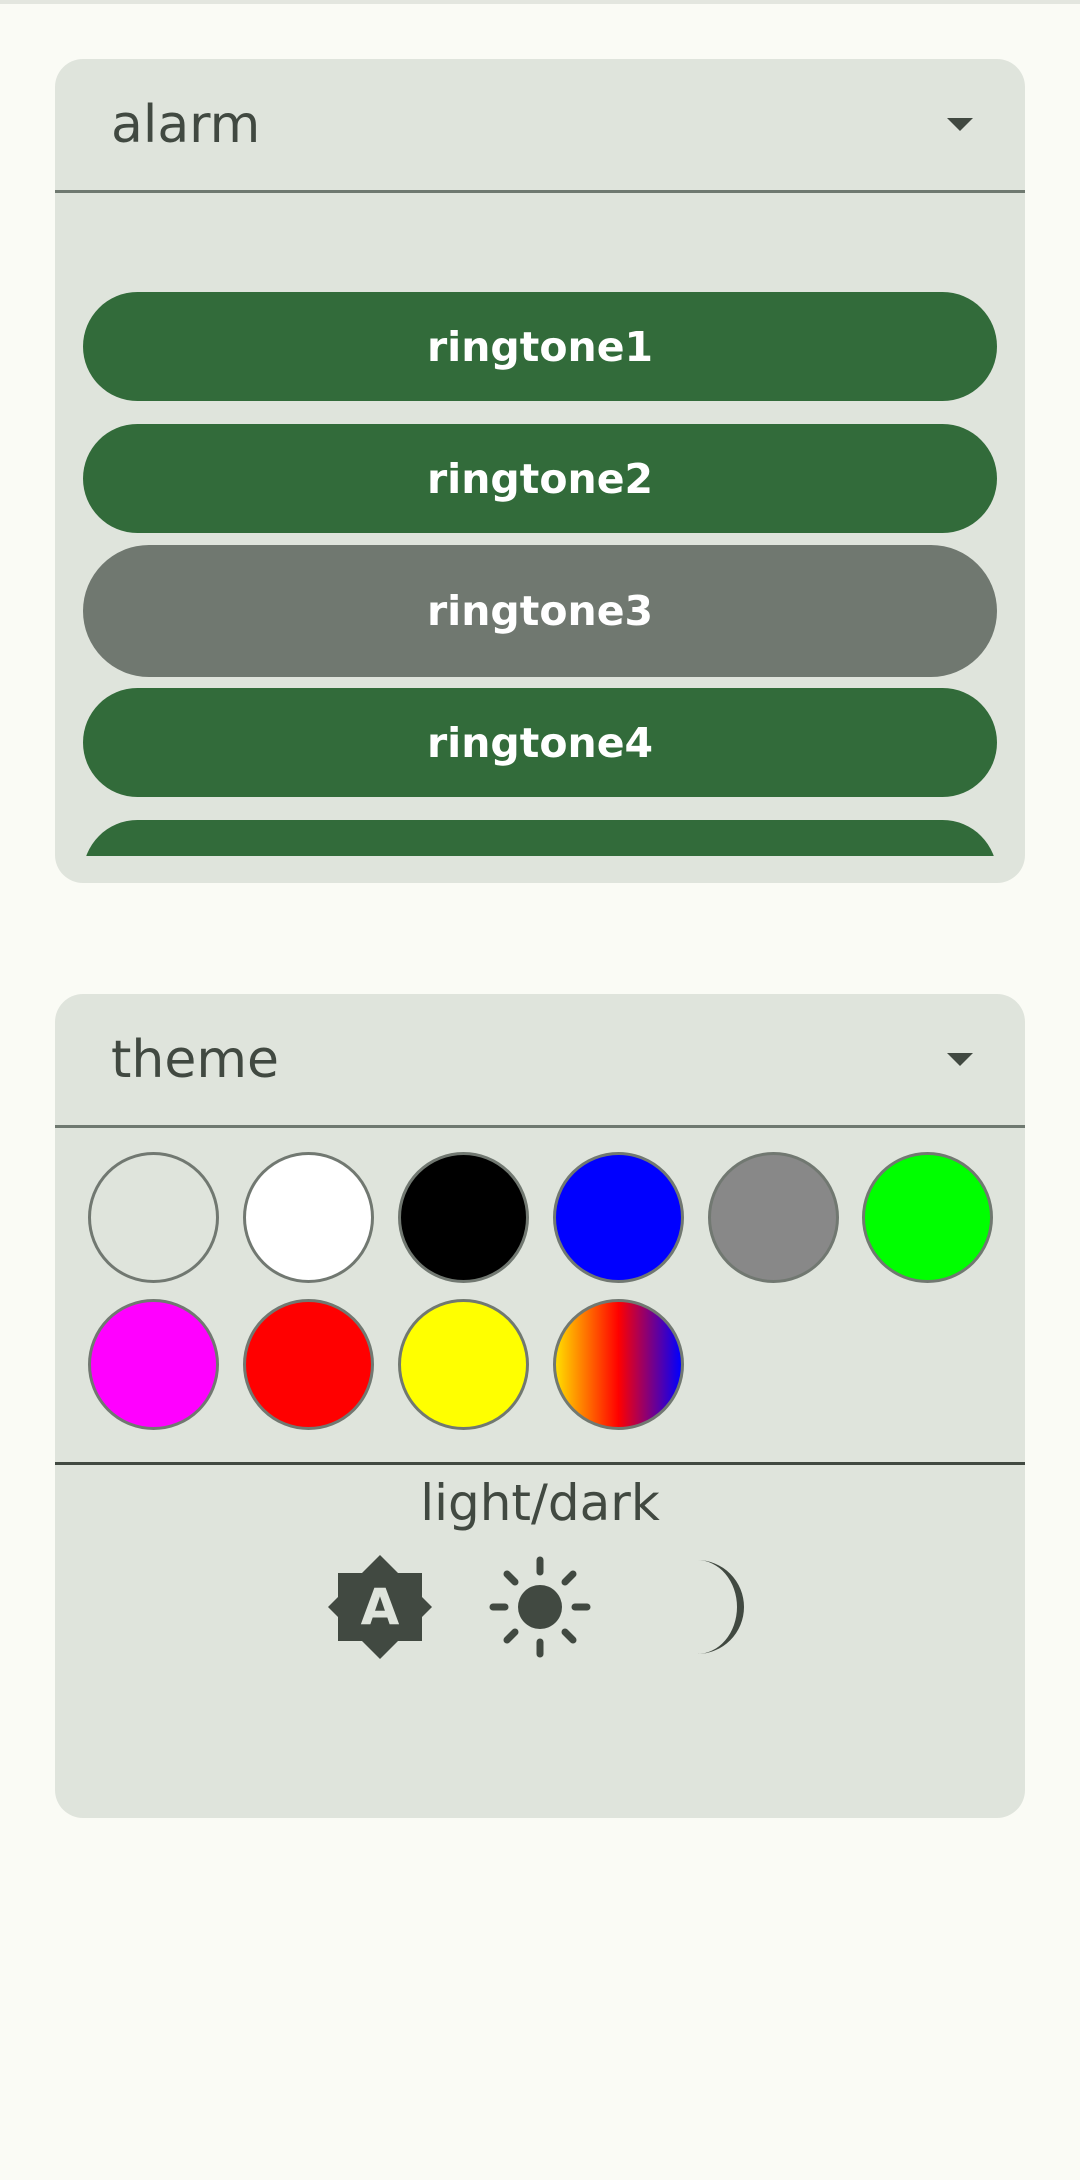  What do you see at coordinates (773, 1217) in the screenshot?
I see `swatch-grey` at bounding box center [773, 1217].